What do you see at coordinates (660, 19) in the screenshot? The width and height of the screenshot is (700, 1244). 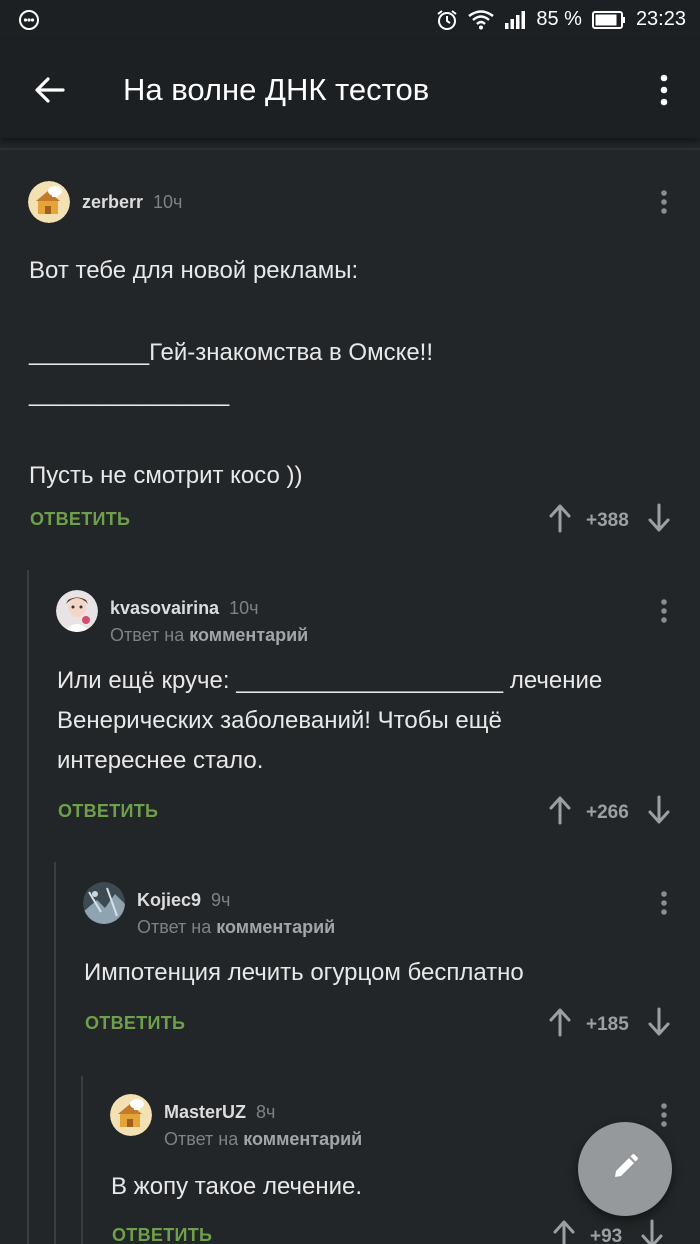 I see `status-time: 23:23` at bounding box center [660, 19].